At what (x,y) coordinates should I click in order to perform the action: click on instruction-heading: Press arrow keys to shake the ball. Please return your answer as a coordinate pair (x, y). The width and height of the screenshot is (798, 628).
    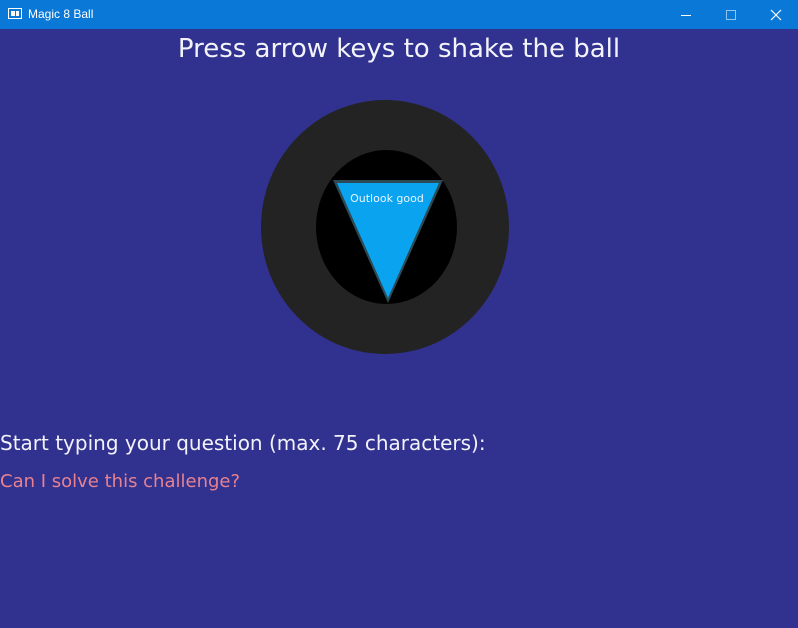
    Looking at the image, I should click on (399, 49).